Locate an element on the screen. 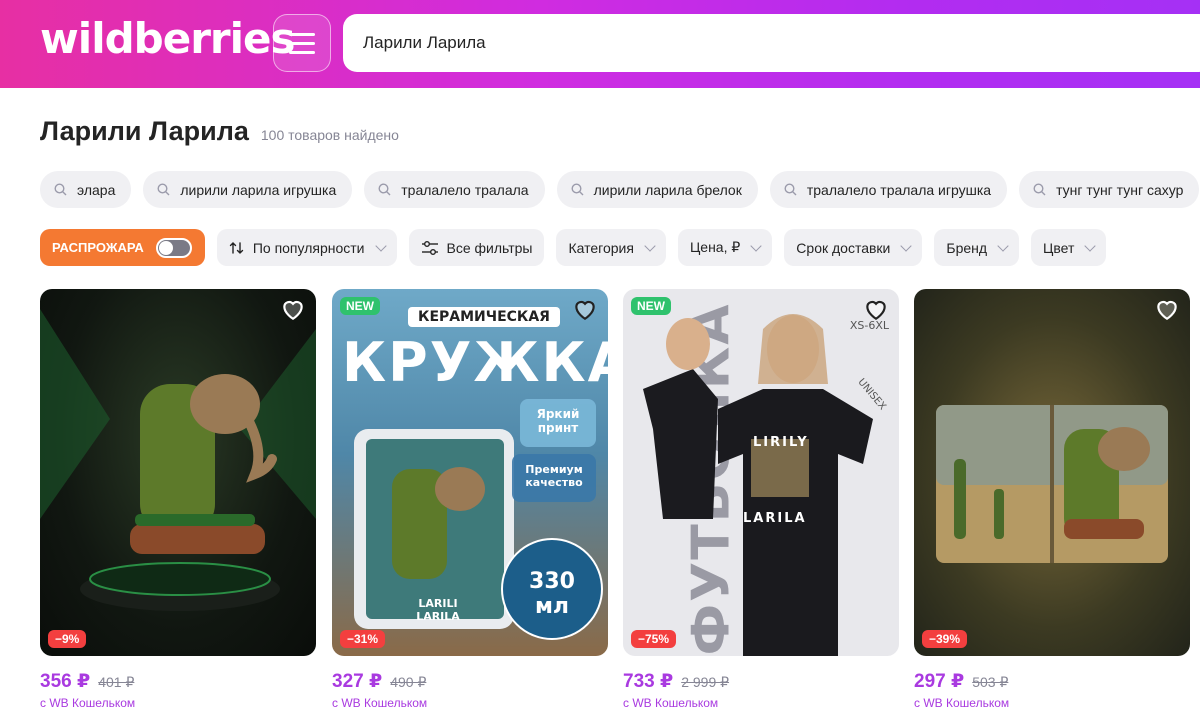 The height and width of the screenshot is (708, 1200). title-row: Ларили Ларила 100 товаров найдено is located at coordinates (219, 131).